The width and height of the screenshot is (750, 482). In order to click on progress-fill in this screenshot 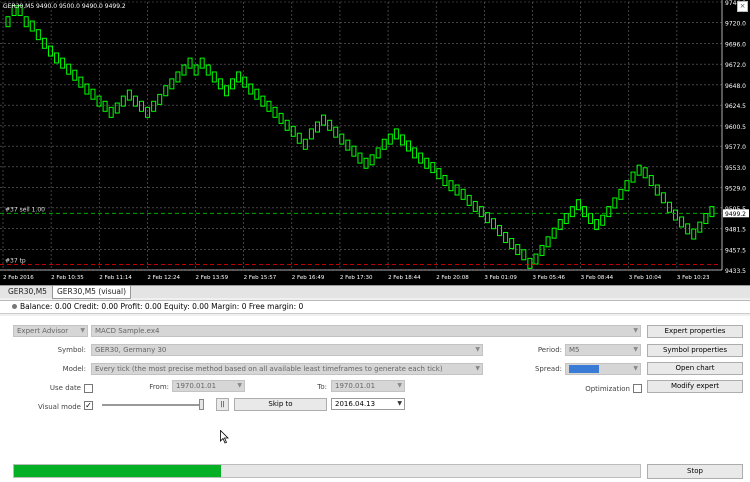, I will do `click(117, 471)`.